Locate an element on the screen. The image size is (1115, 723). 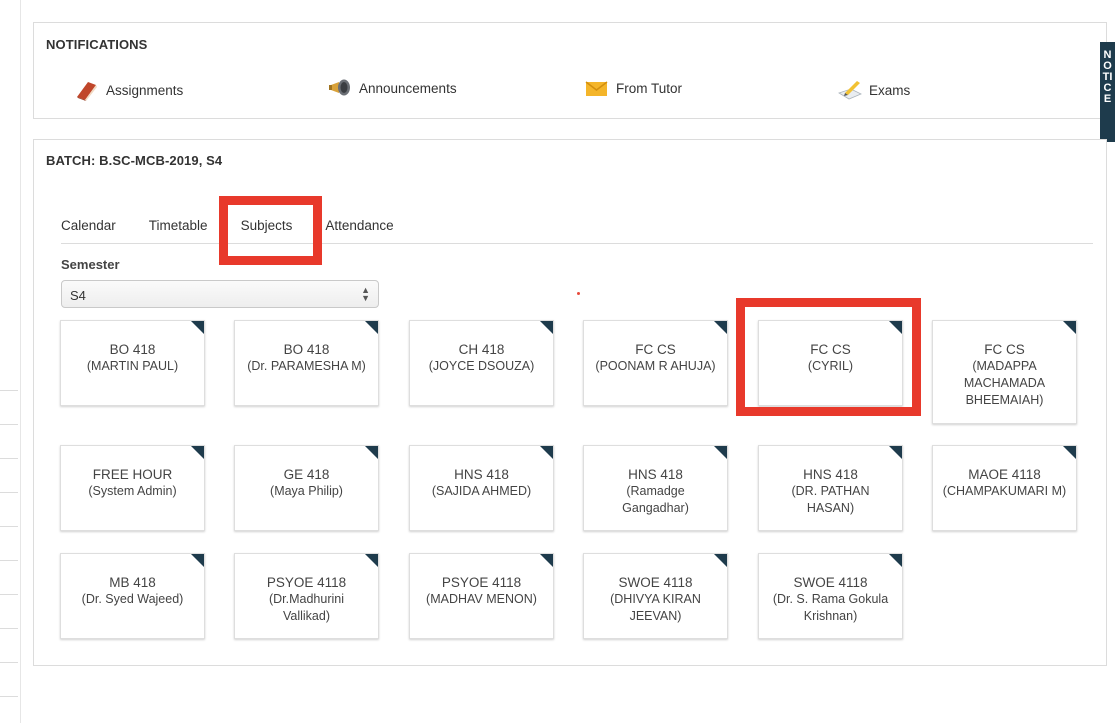
subject-card: HNS 418 (Ramadge Gangadhar) is located at coordinates (655, 488).